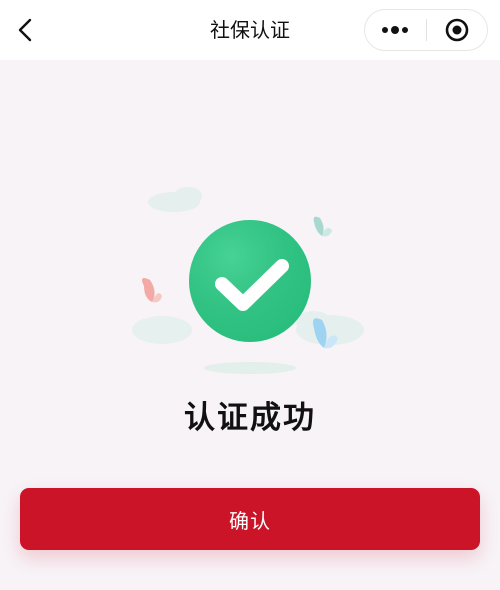 This screenshot has height=590, width=500. Describe the element at coordinates (250, 368) in the screenshot. I see `badge-shadow` at that location.